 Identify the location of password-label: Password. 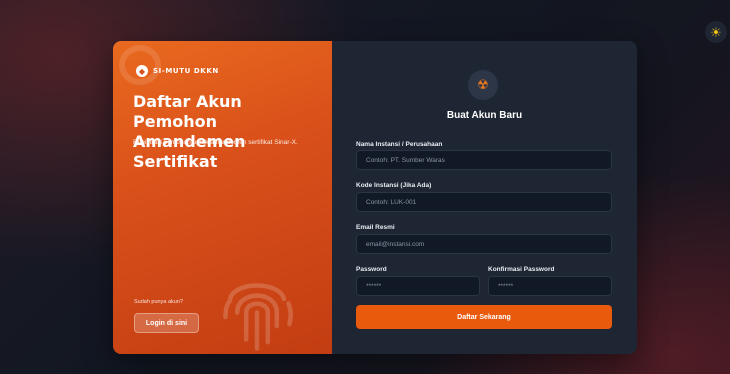
(371, 269).